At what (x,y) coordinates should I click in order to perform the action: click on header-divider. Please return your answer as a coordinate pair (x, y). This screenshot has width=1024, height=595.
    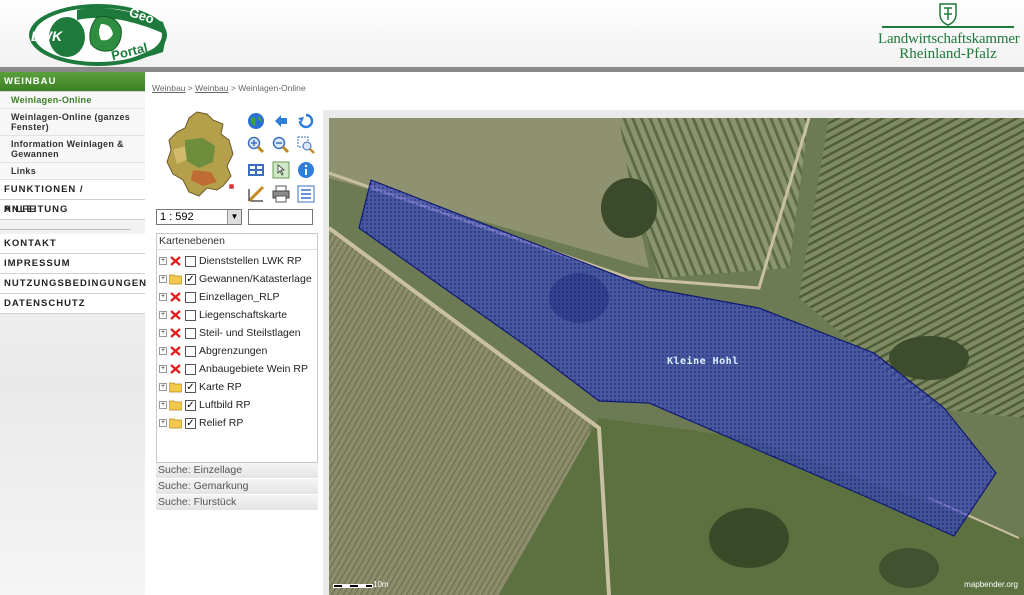
    Looking at the image, I should click on (512, 69).